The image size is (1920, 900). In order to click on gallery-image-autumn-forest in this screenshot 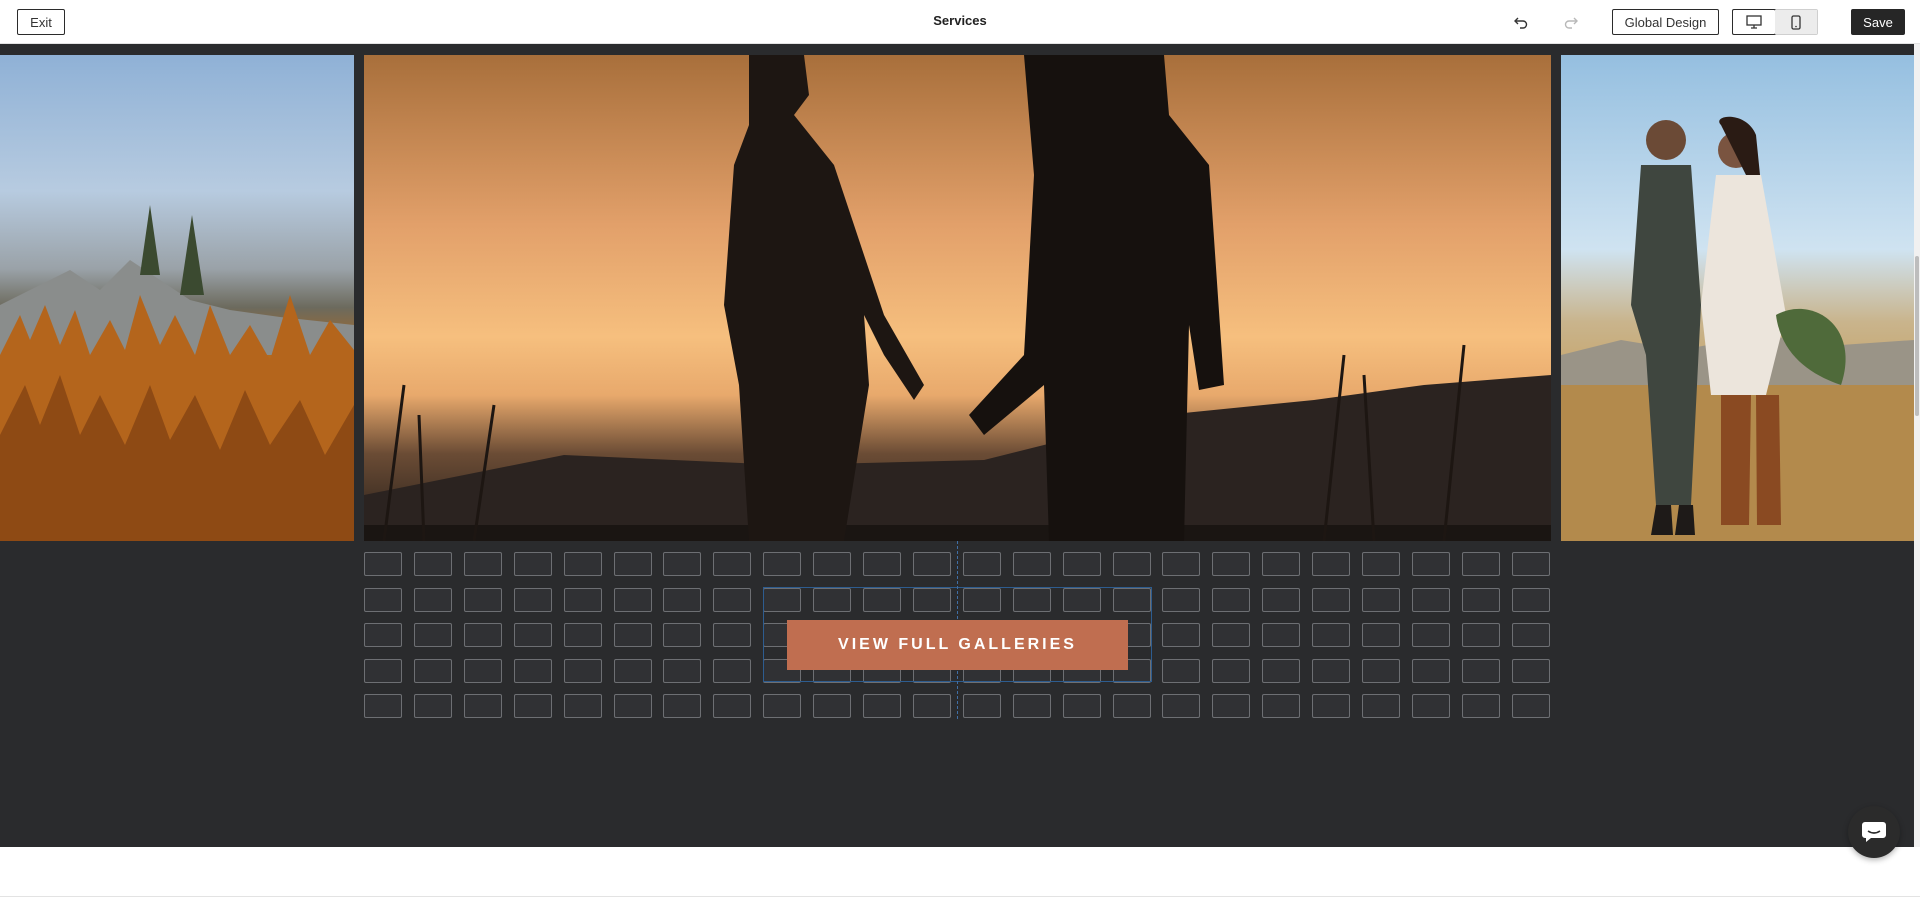, I will do `click(177, 298)`.